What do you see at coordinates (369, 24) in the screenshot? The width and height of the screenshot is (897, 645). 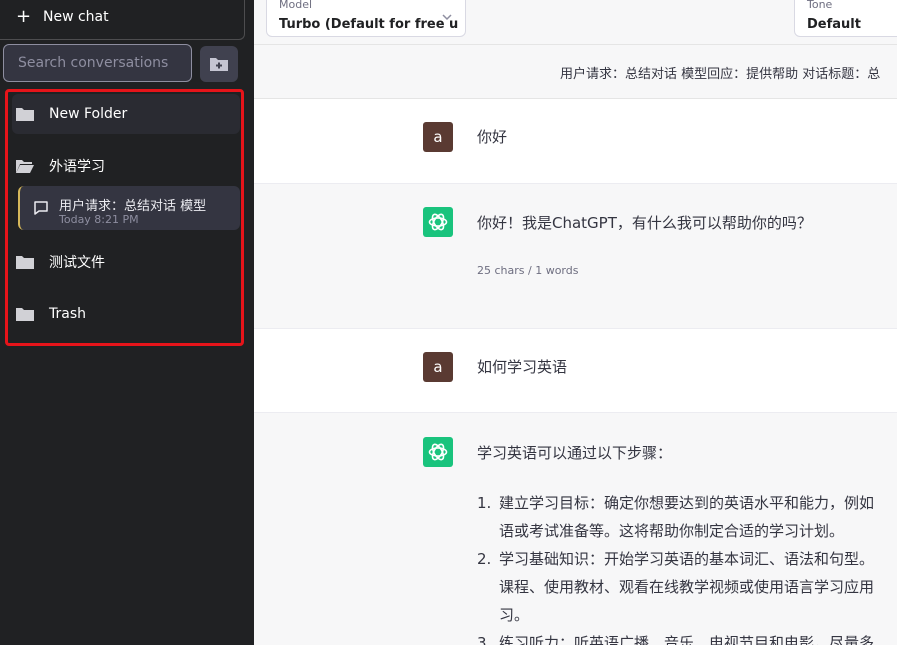 I see `model-value: Turbo (Default for free u` at bounding box center [369, 24].